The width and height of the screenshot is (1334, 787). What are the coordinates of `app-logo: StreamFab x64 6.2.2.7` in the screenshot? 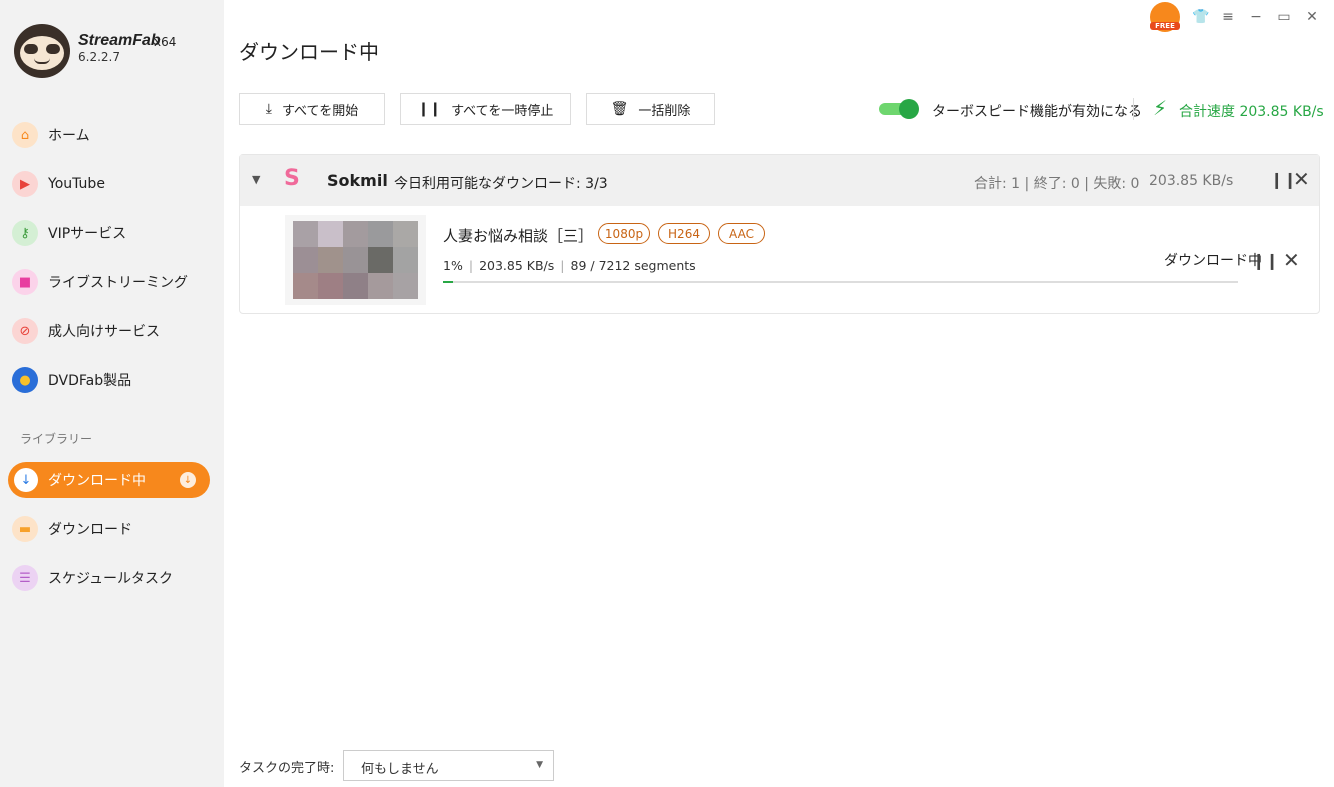 It's located at (114, 52).